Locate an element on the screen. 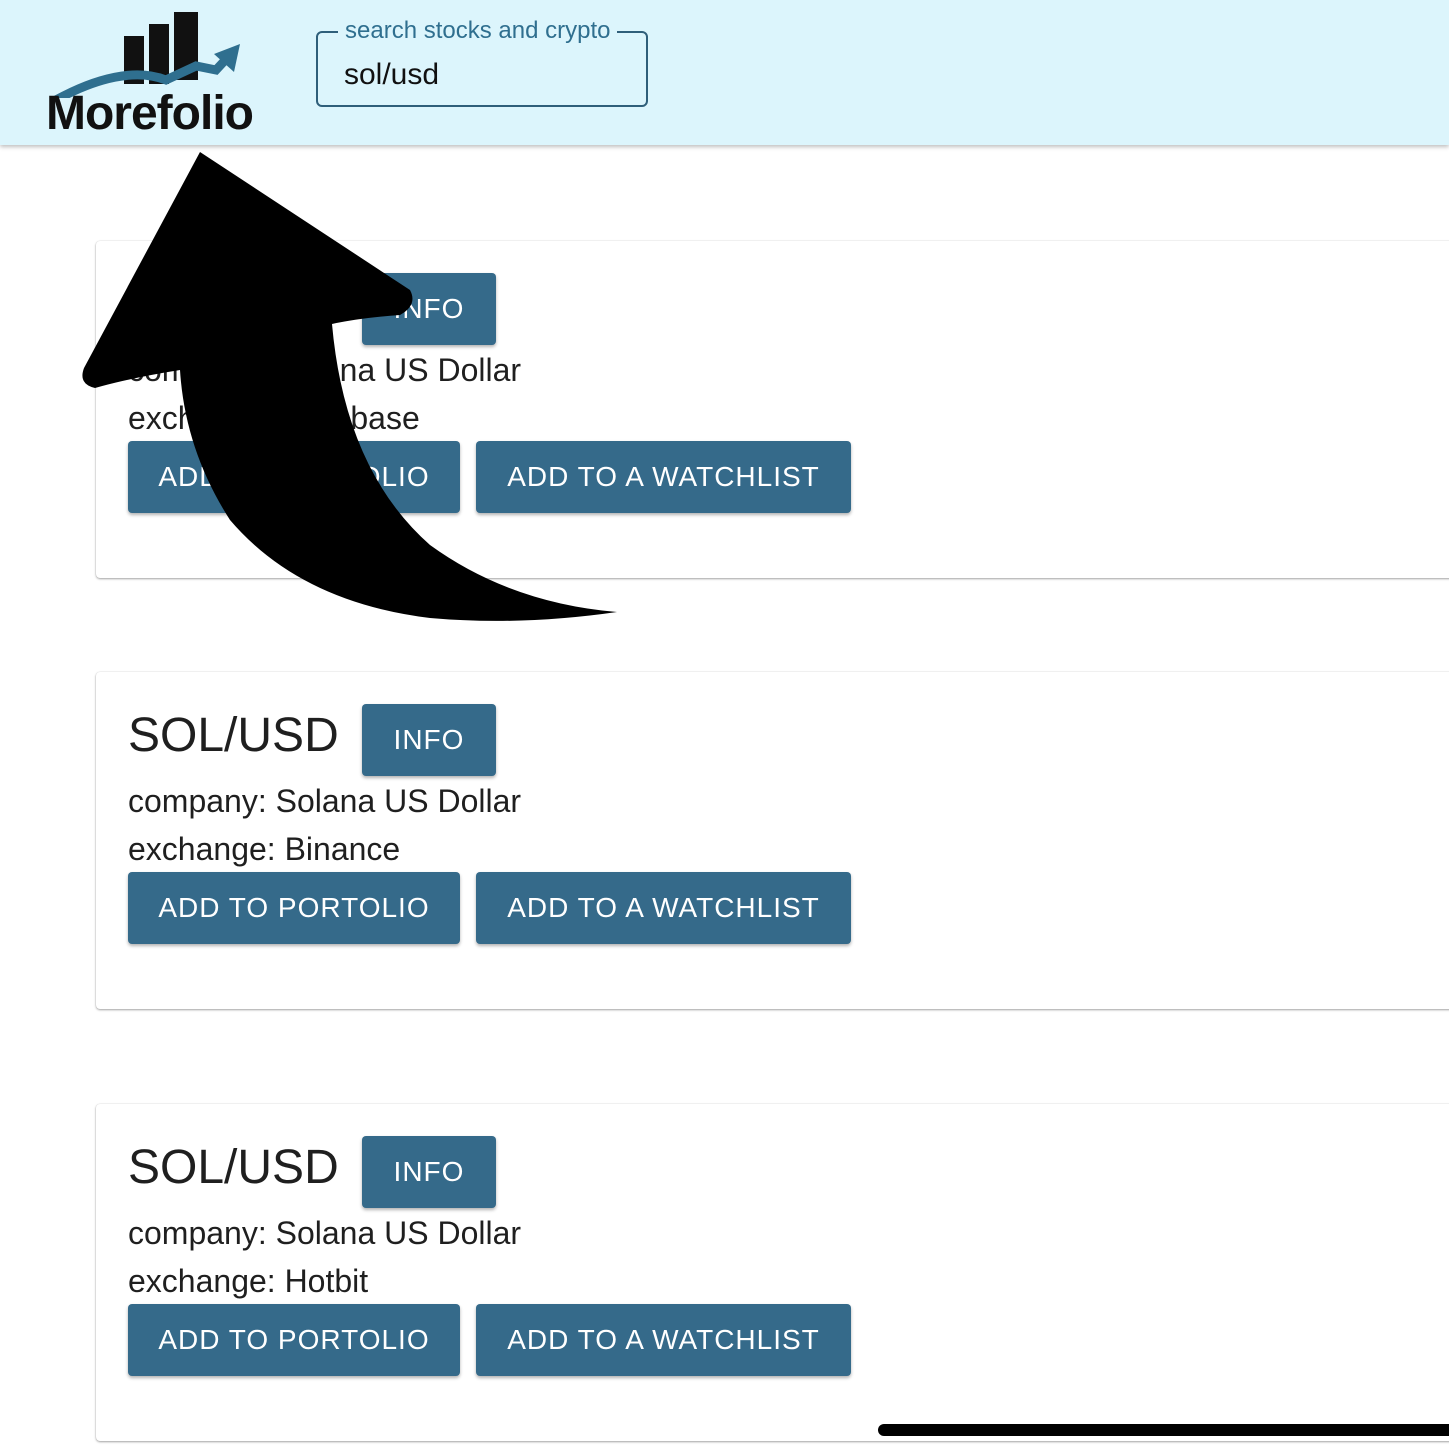 The image size is (1449, 1451). search-label: search stocks and crypto is located at coordinates (478, 31).